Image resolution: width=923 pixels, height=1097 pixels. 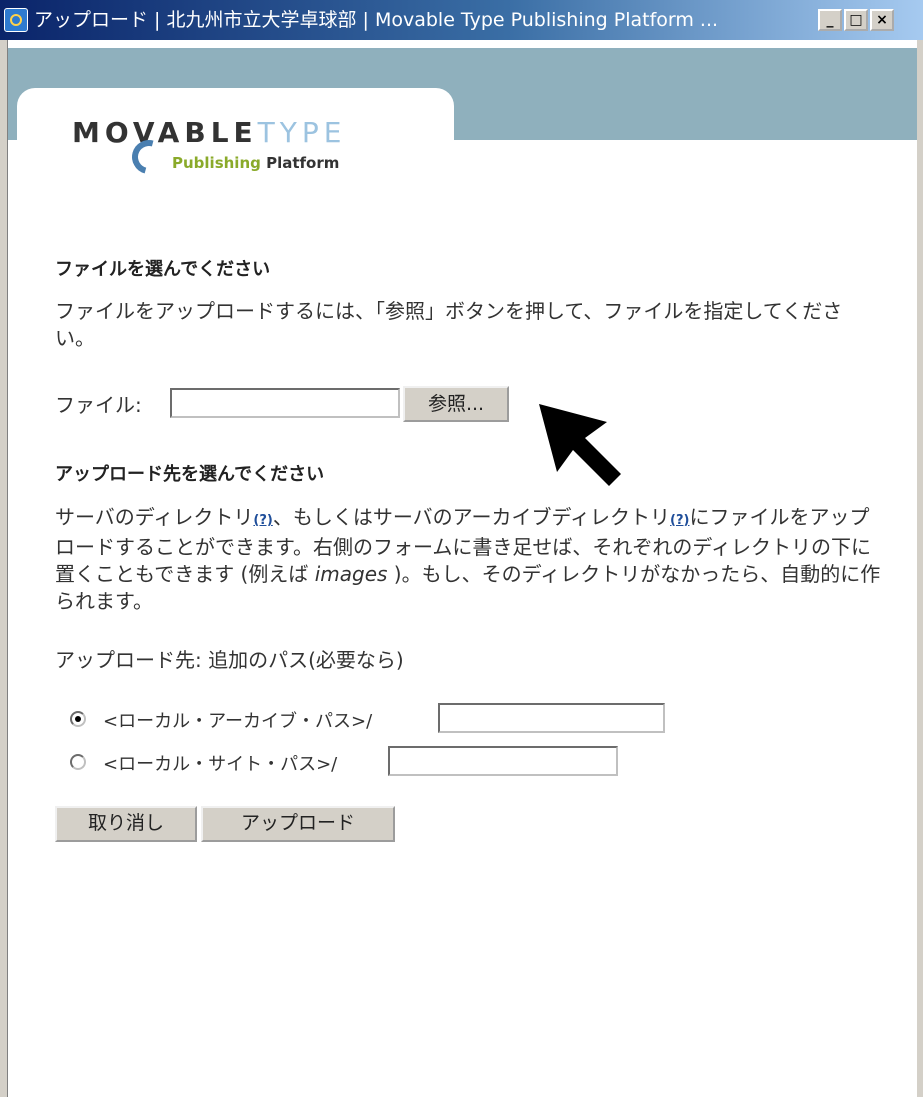 I want to click on help-icon-server-dir: (?), so click(x=262, y=520).